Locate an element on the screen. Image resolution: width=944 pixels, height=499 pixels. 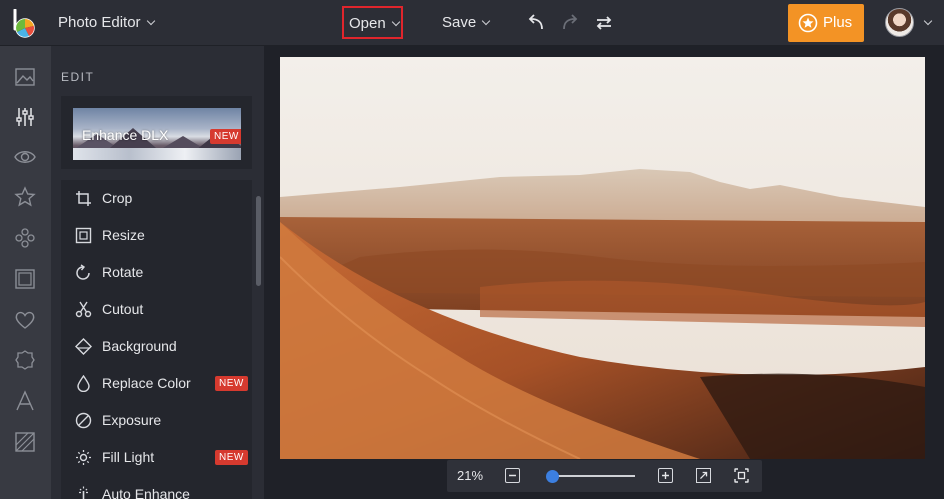
tool-label: Resize is located at coordinates (123, 235).